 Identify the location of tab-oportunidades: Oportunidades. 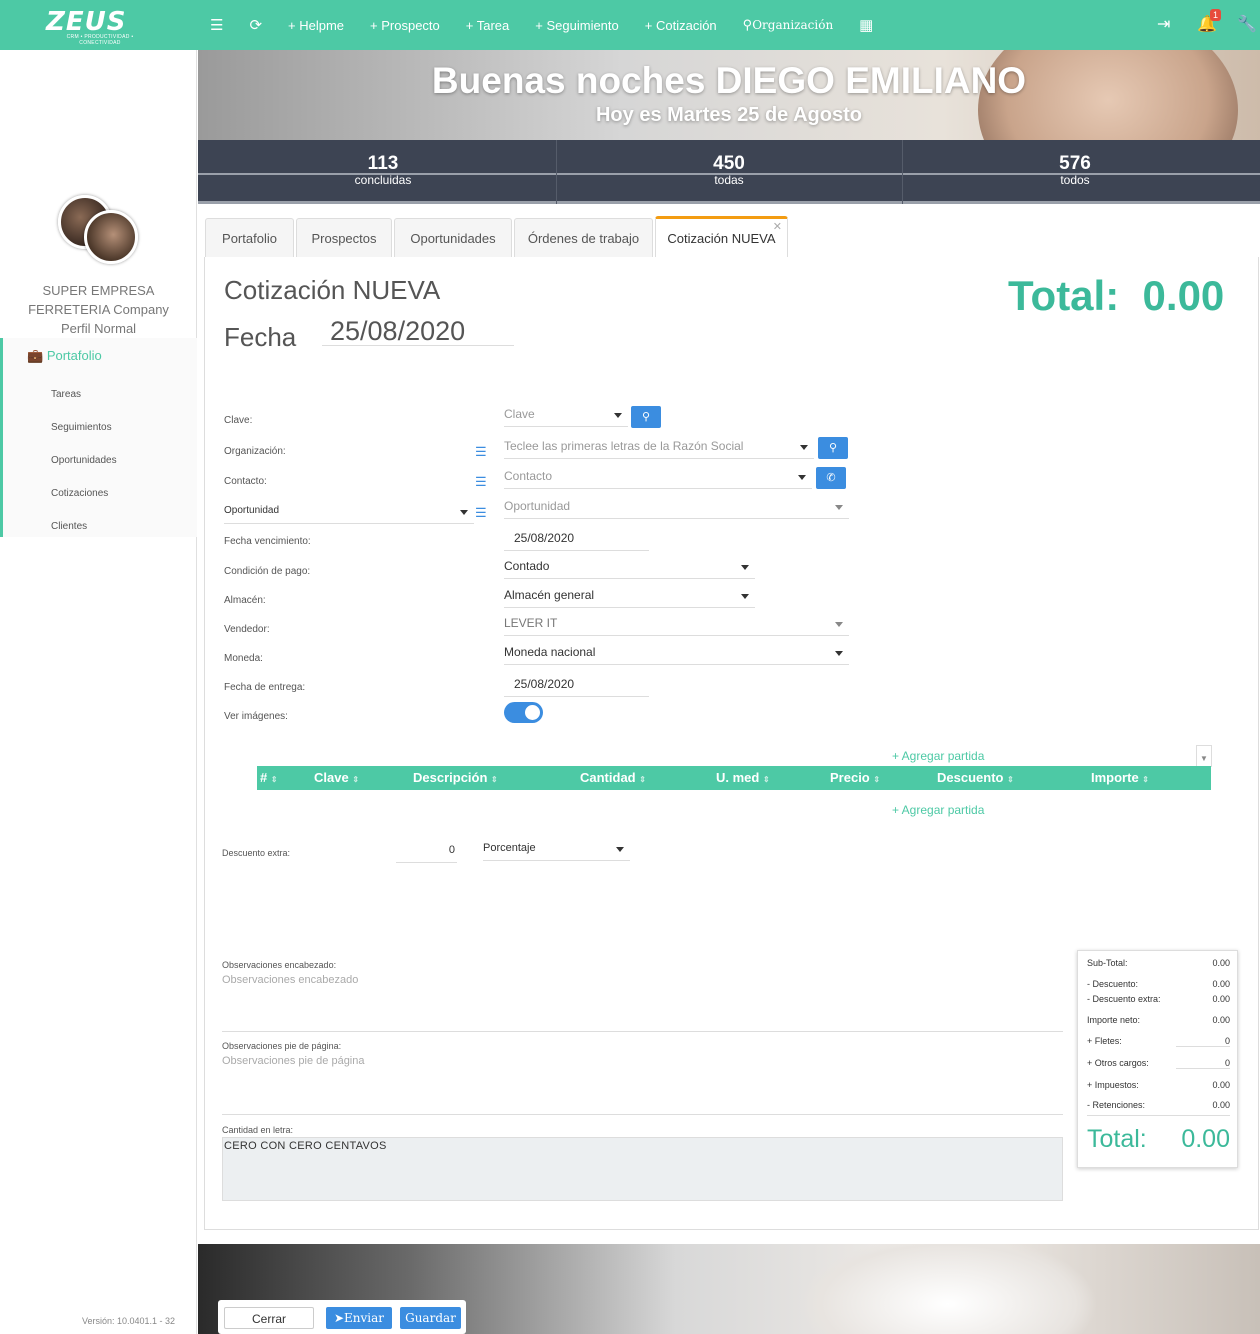
(453, 238).